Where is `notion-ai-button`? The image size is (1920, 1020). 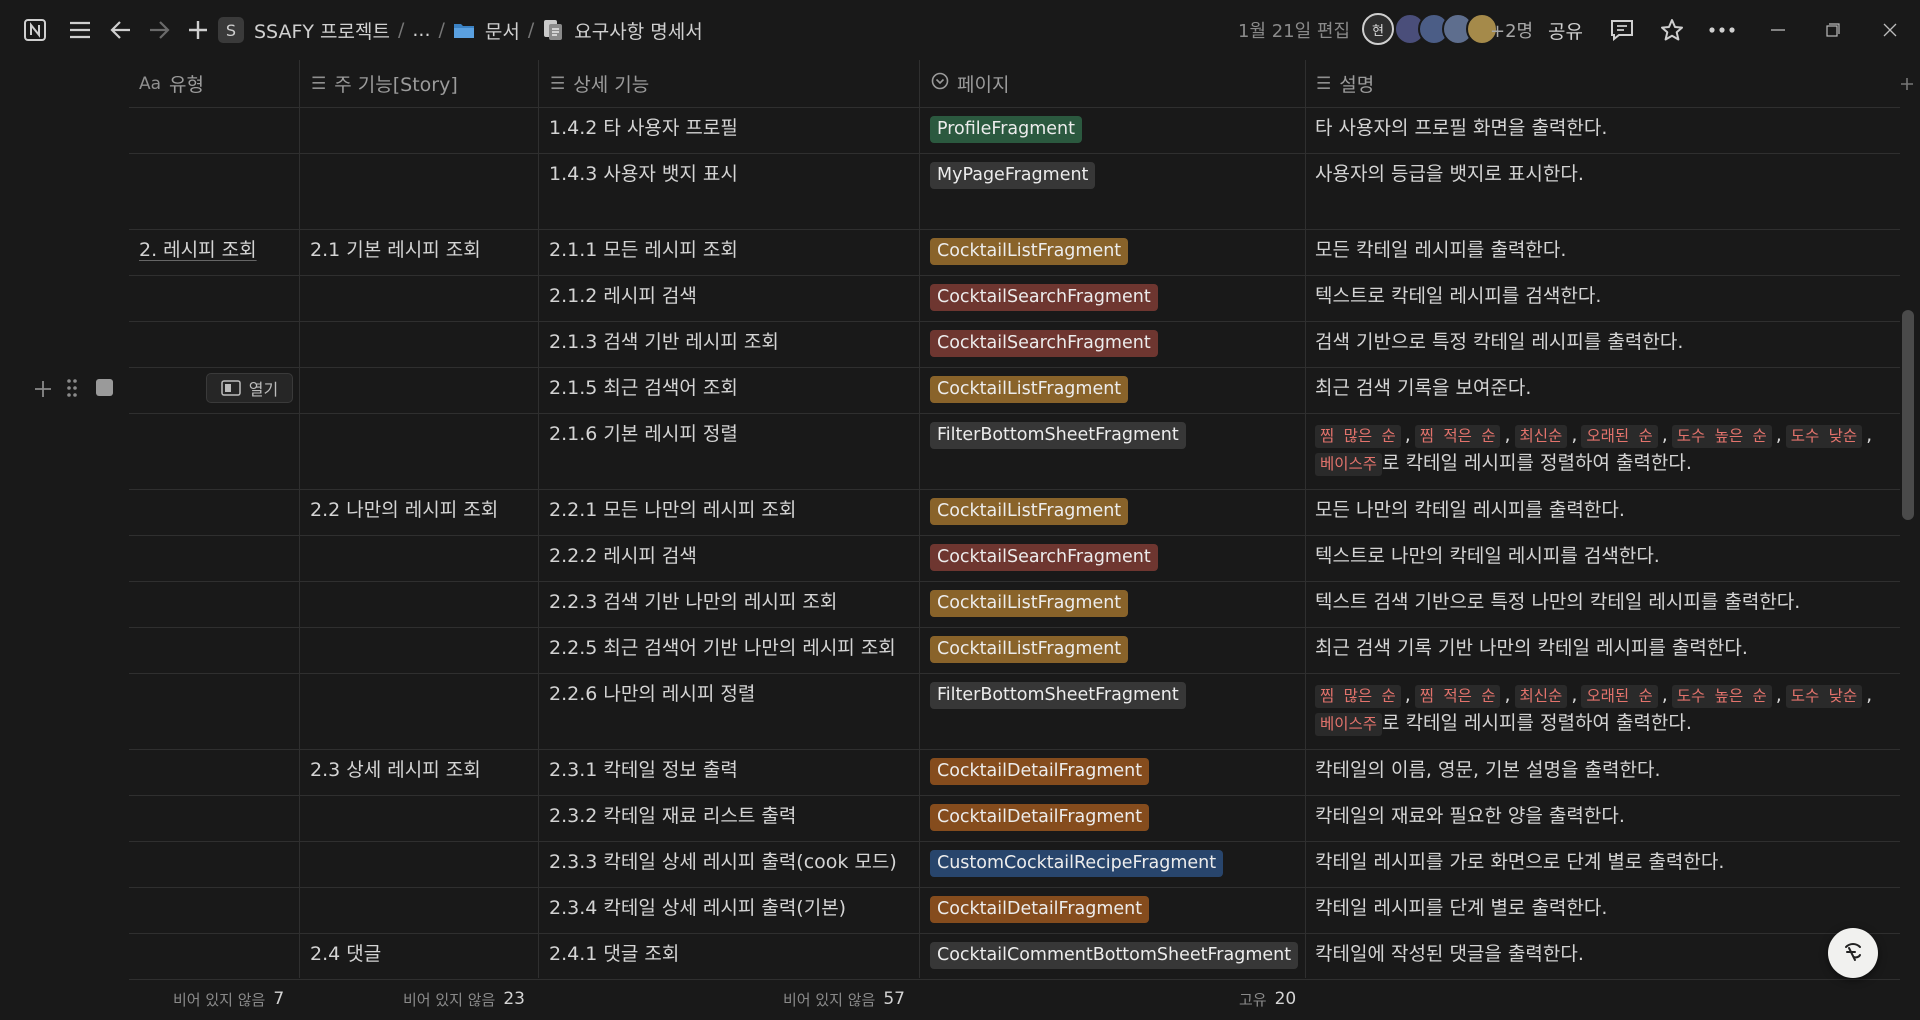
notion-ai-button is located at coordinates (1853, 953).